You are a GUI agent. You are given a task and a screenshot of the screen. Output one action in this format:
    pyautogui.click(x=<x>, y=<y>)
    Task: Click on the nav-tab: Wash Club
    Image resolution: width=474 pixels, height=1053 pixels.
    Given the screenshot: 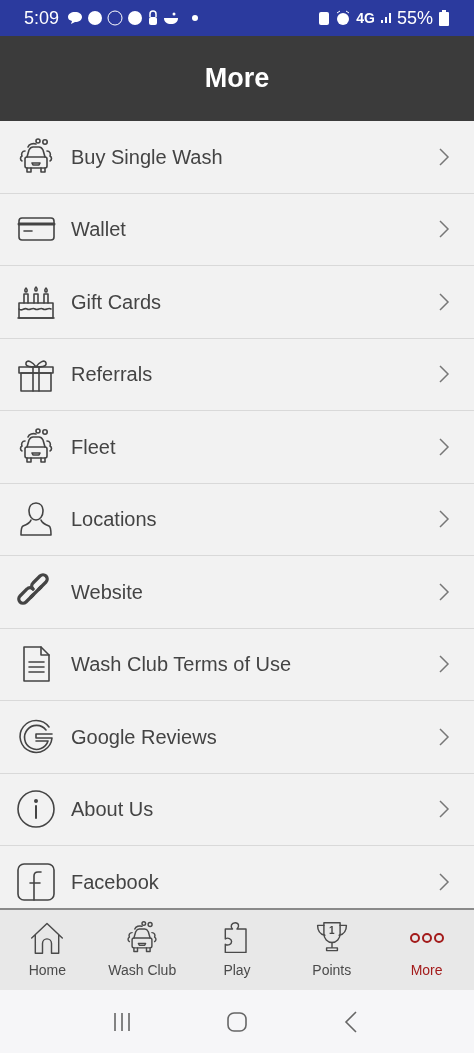 What is the action you would take?
    pyautogui.click(x=142, y=950)
    